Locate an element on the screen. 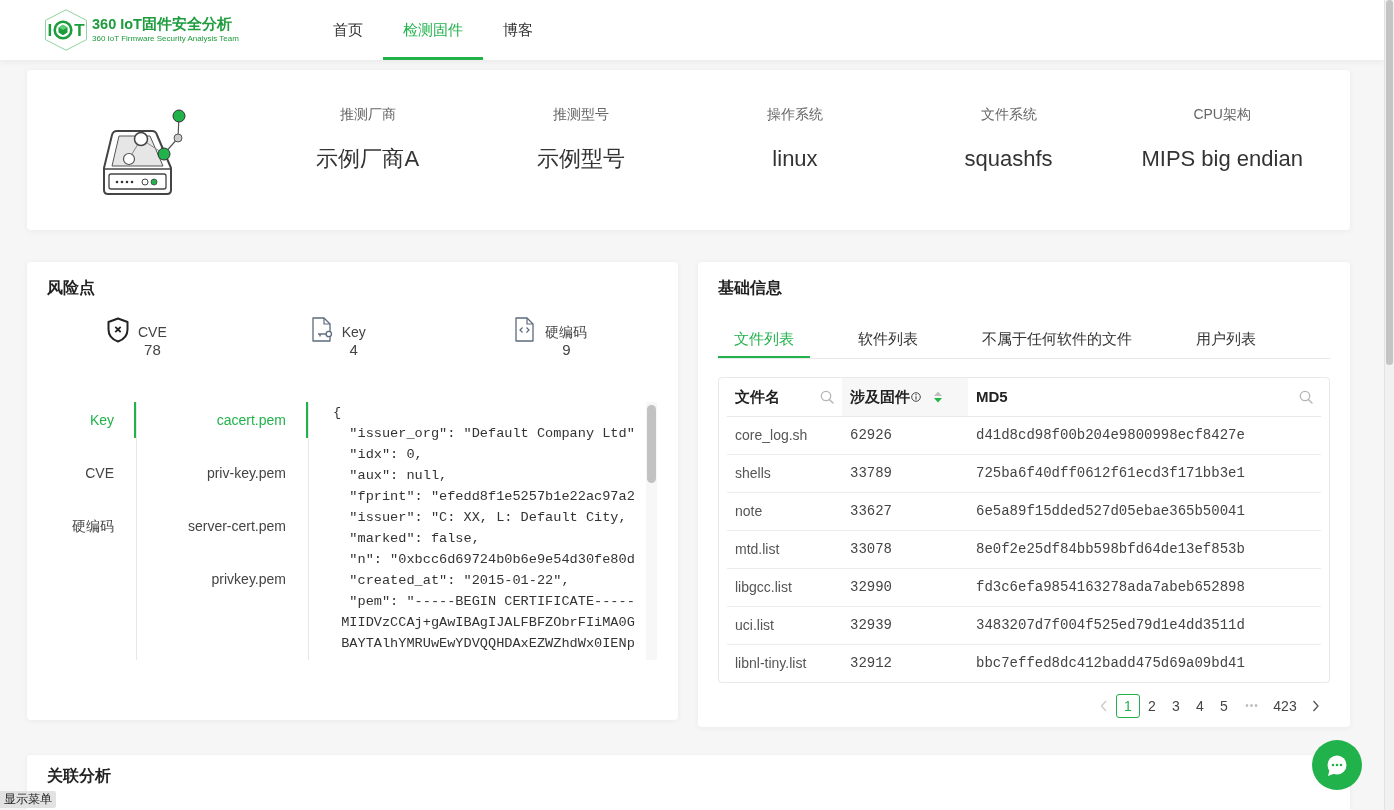 The width and height of the screenshot is (1394, 810). column-header: 涉及固件 is located at coordinates (905, 397).